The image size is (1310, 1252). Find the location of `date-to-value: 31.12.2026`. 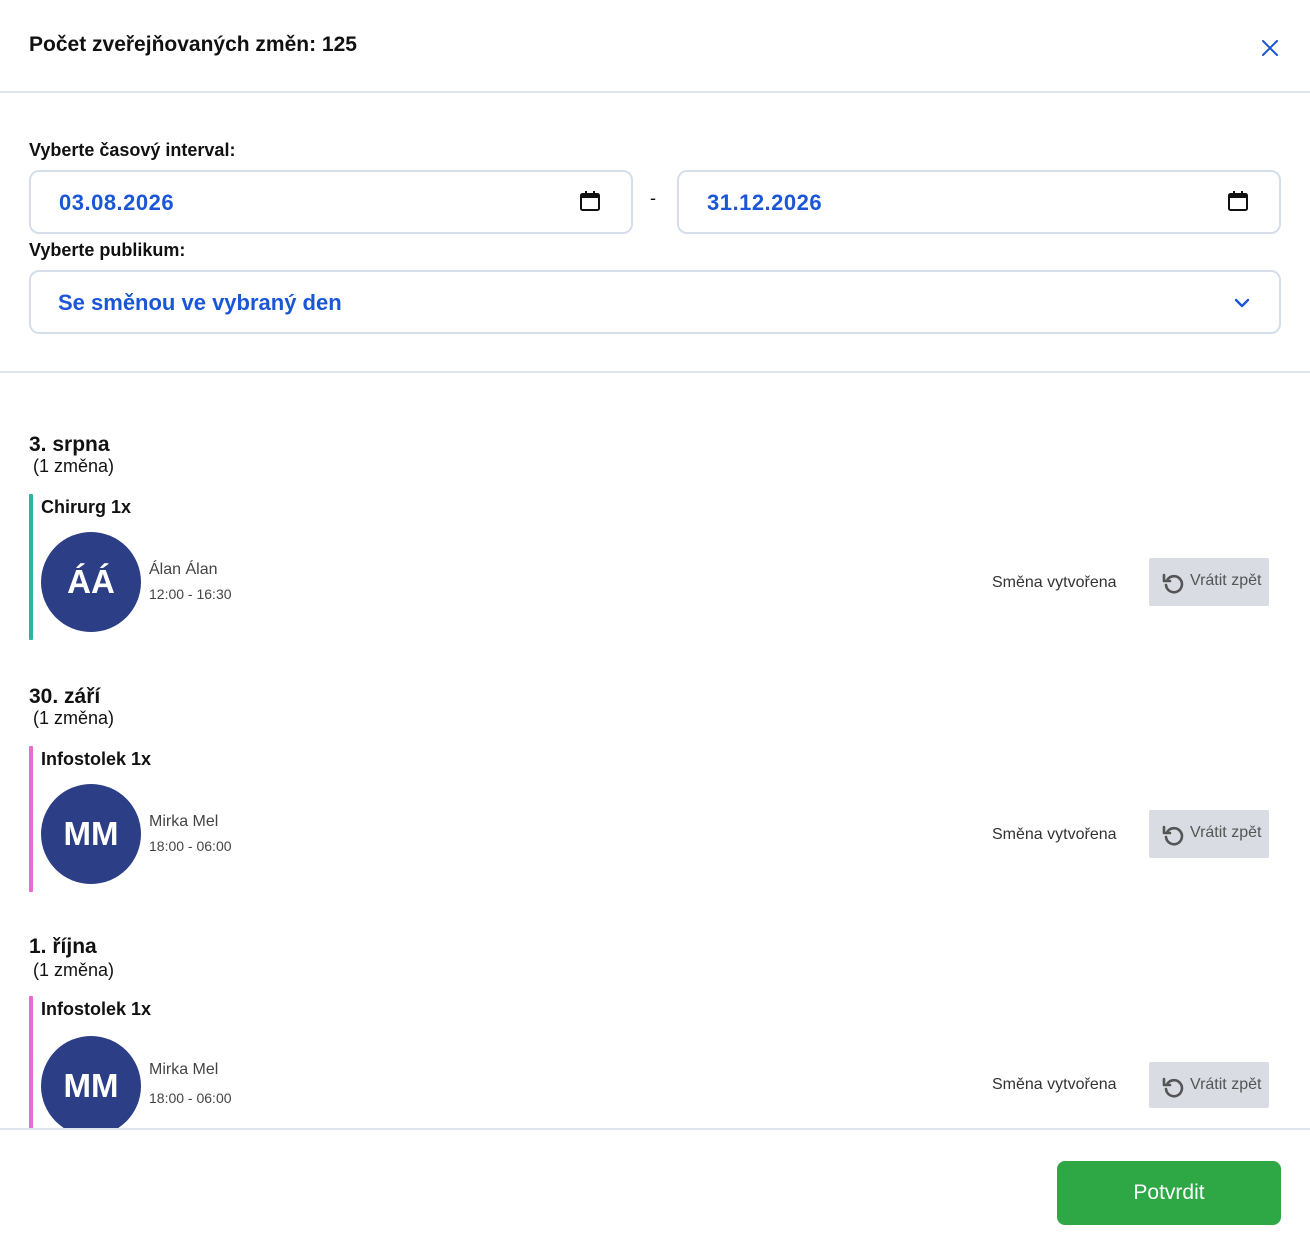

date-to-value: 31.12.2026 is located at coordinates (765, 202).